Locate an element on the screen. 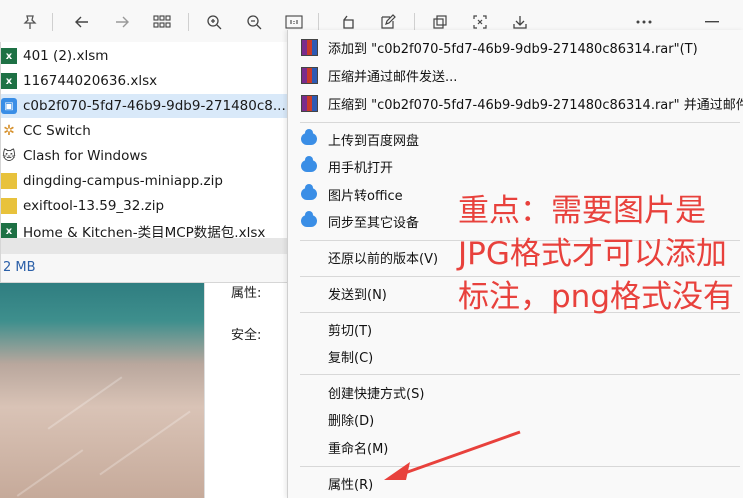  file-name: CC Switch is located at coordinates (57, 131).